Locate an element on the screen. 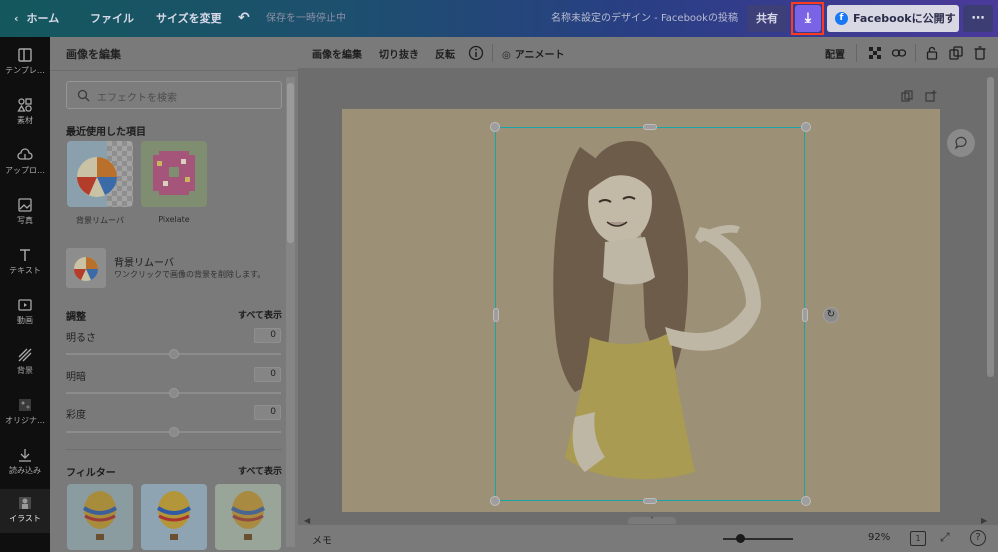 Image resolution: width=998 pixels, height=552 pixels. saturation-slider-handle is located at coordinates (174, 432).